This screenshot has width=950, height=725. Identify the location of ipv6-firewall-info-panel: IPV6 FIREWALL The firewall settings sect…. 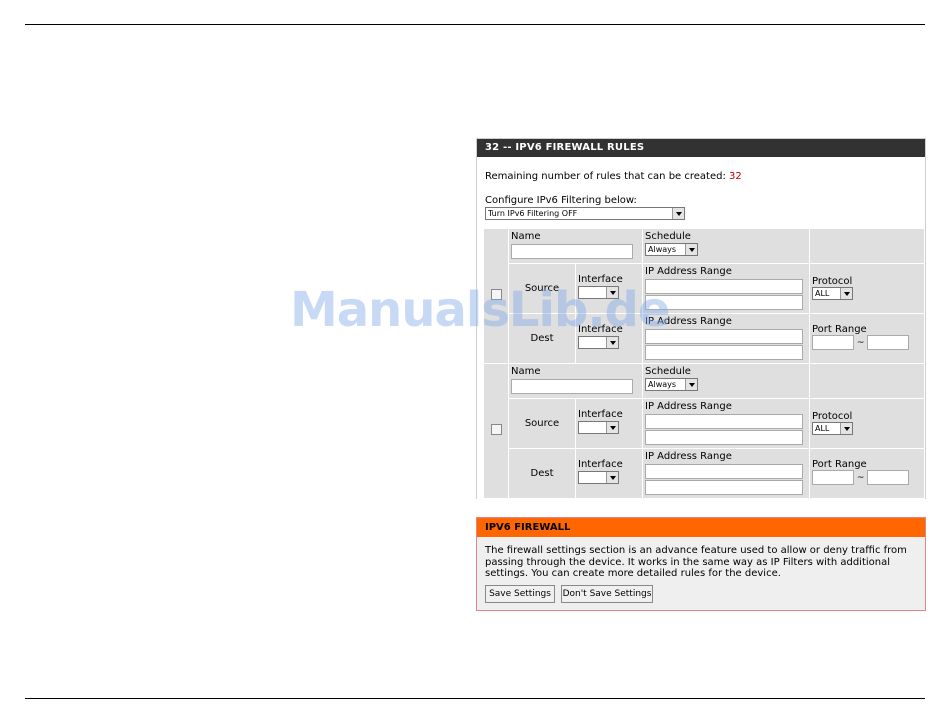
(701, 564).